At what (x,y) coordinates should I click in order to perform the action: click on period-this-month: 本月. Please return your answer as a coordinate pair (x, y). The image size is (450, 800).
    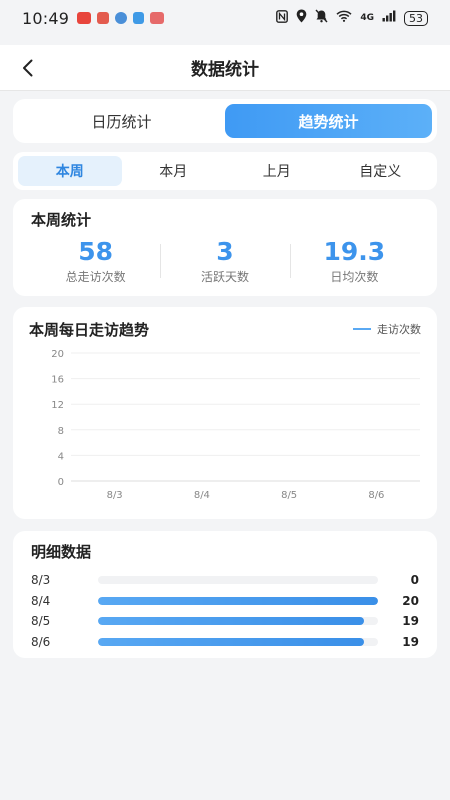
    Looking at the image, I should click on (174, 171).